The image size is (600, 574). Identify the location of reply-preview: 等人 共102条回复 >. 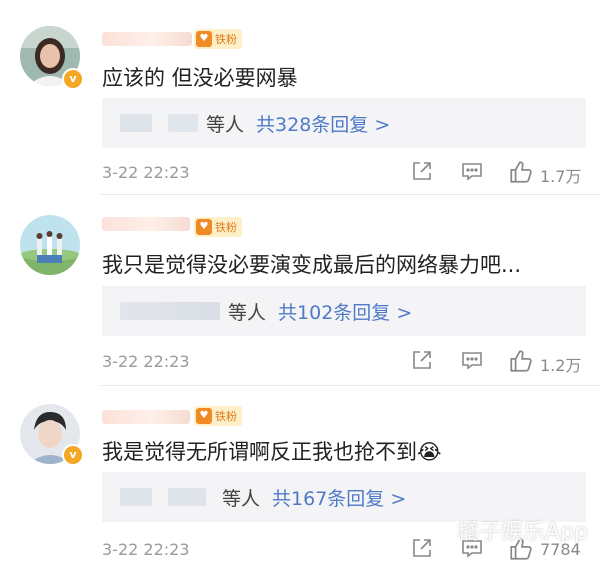
(344, 311).